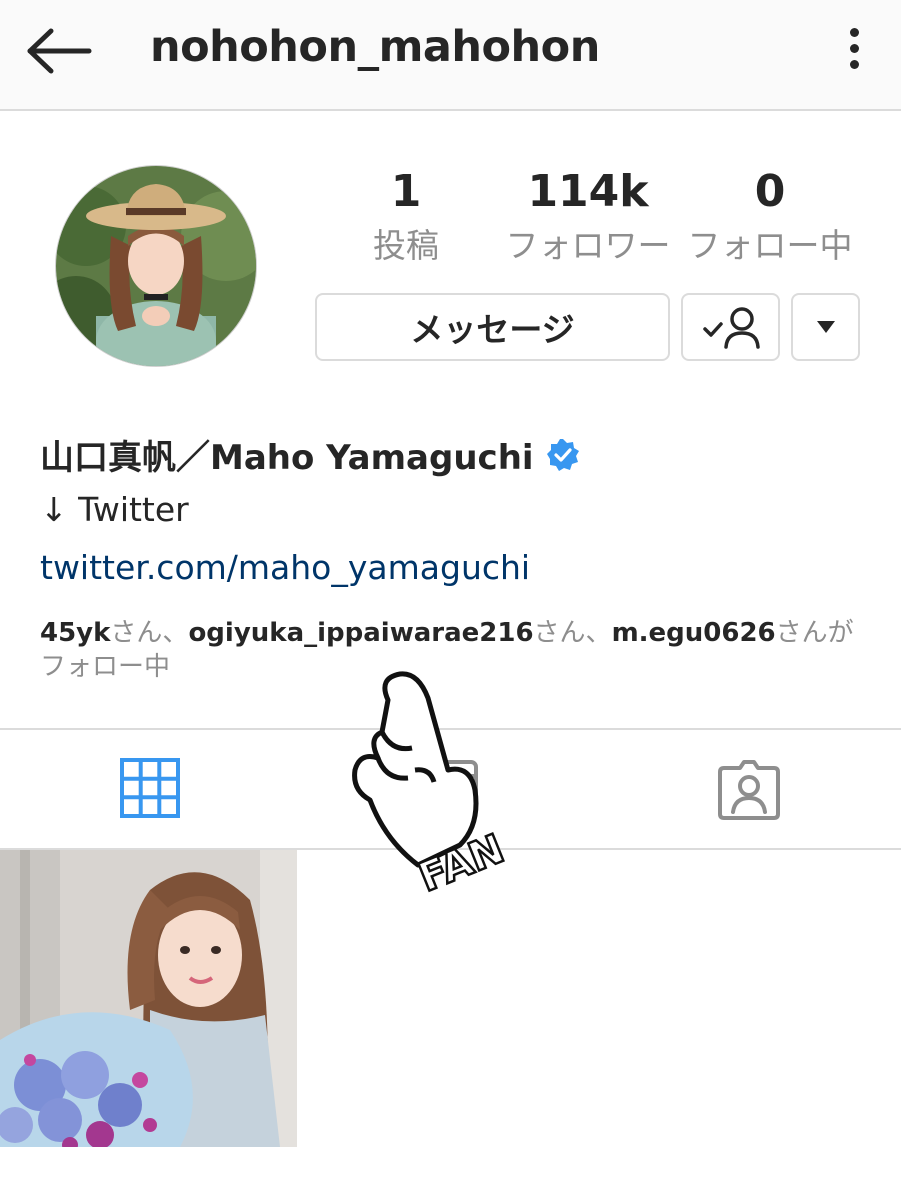  I want to click on bio-text: ↓ Twitter, so click(114, 509).